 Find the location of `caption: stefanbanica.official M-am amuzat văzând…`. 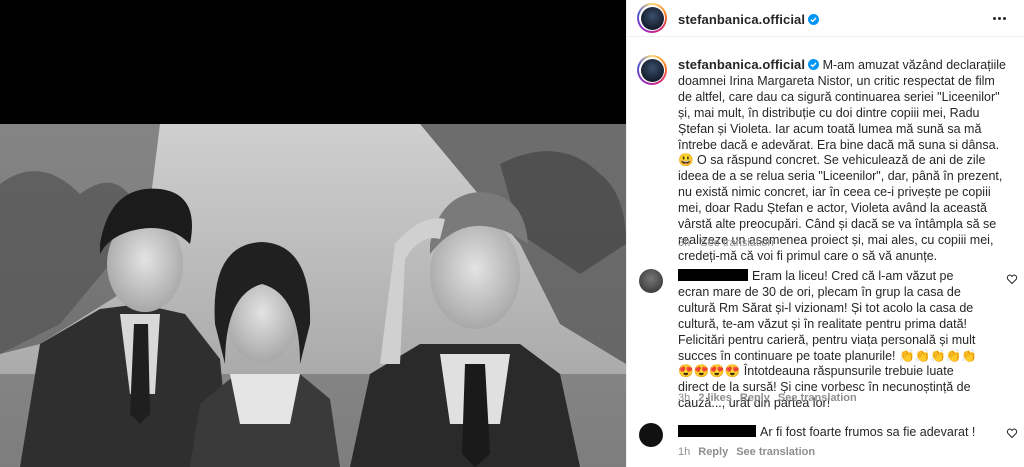

caption: stefanbanica.official M-am amuzat văzând… is located at coordinates (843, 161).